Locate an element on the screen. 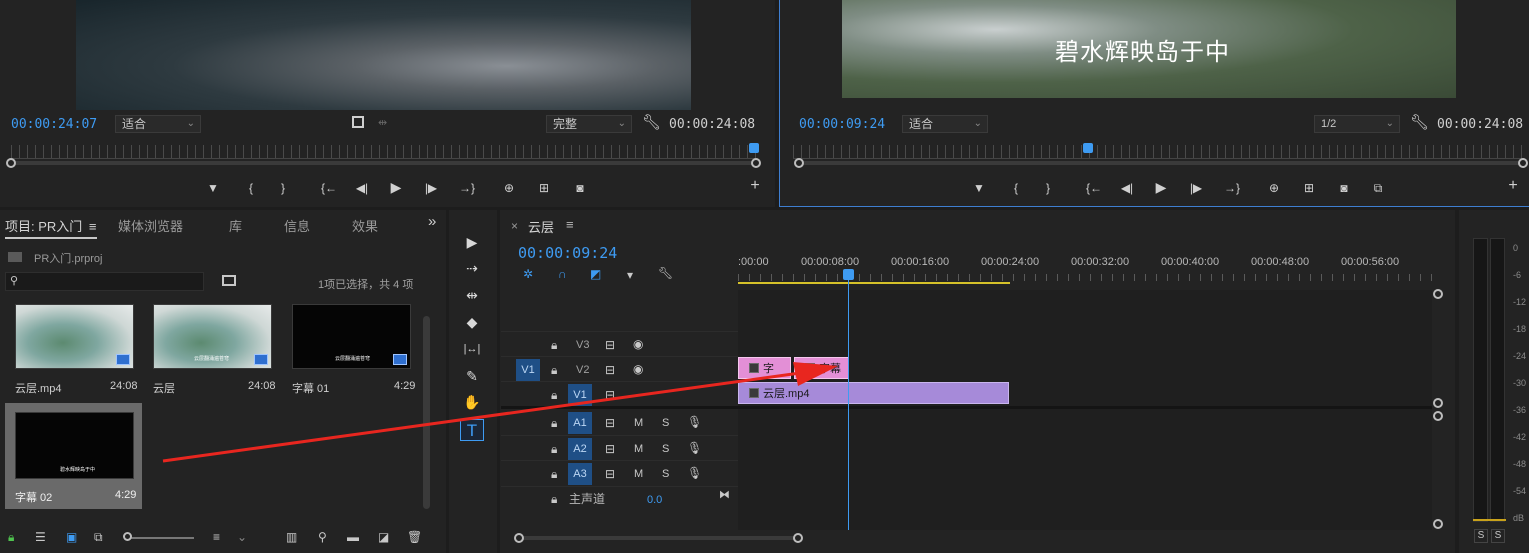 Image resolution: width=1529 pixels, height=553 pixels. type-tool: T is located at coordinates (472, 430).